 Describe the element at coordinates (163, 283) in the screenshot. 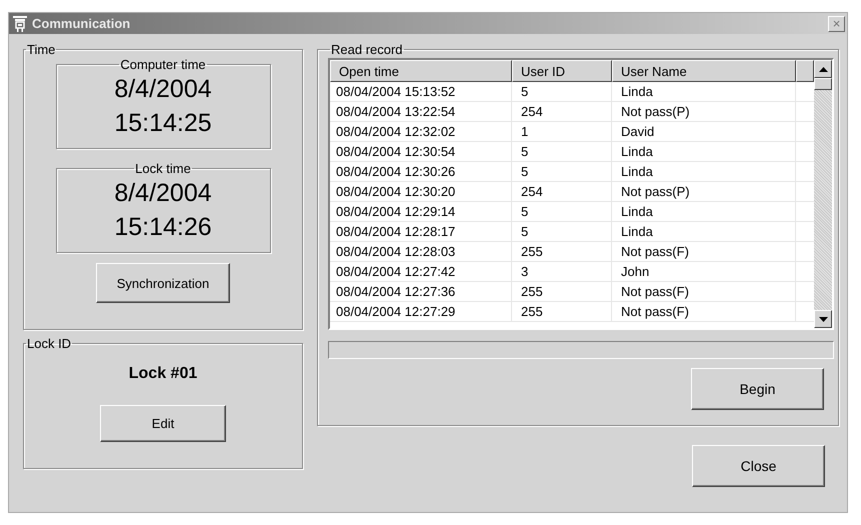

I see `synchronization-button: Synchronization` at that location.